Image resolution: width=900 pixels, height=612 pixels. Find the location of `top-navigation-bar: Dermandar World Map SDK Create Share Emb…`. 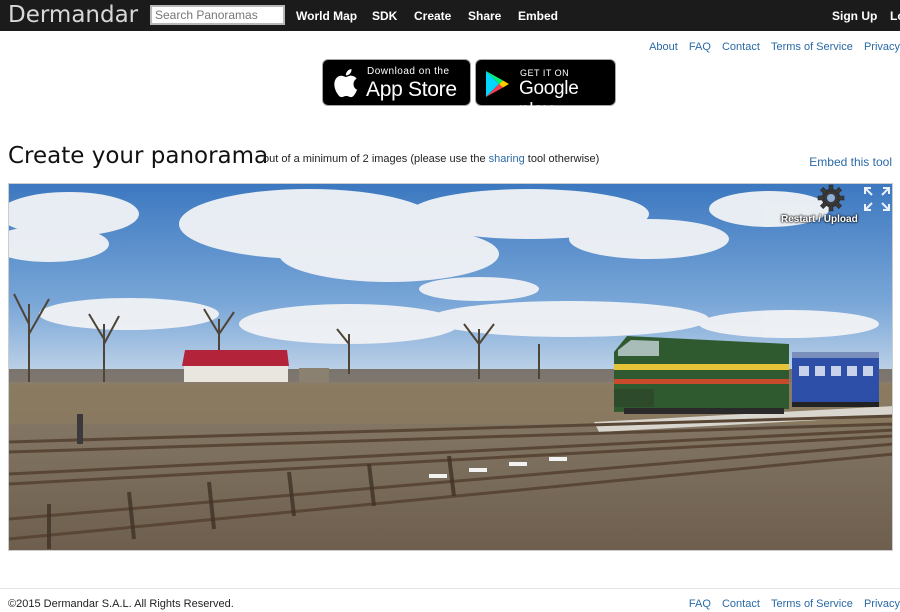

top-navigation-bar: Dermandar World Map SDK Create Share Emb… is located at coordinates (450, 15).